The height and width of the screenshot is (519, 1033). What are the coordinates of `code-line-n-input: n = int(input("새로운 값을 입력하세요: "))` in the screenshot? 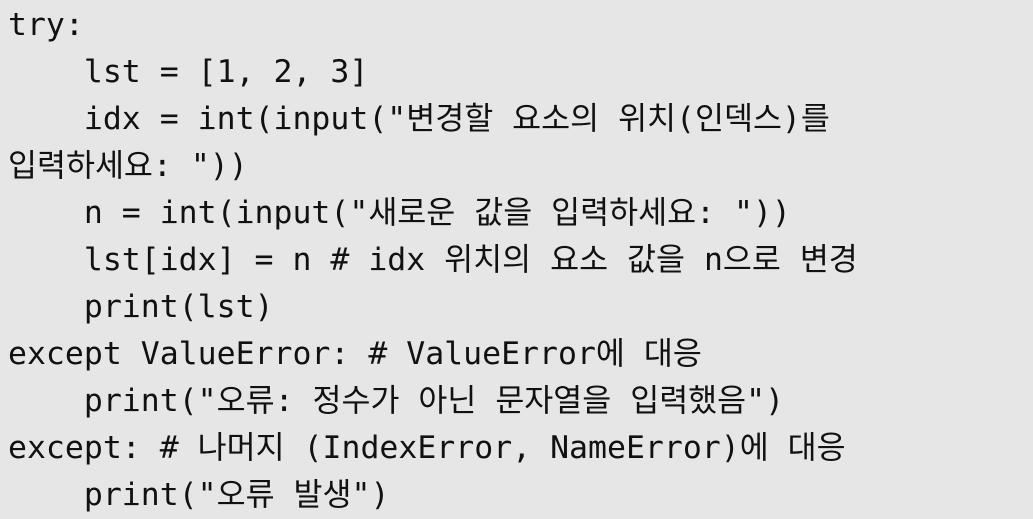 It's located at (399, 213).